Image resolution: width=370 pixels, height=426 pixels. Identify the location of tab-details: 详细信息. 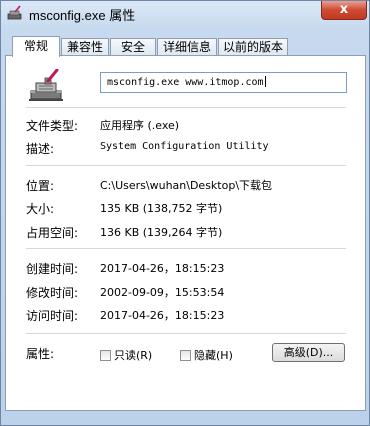
(187, 46).